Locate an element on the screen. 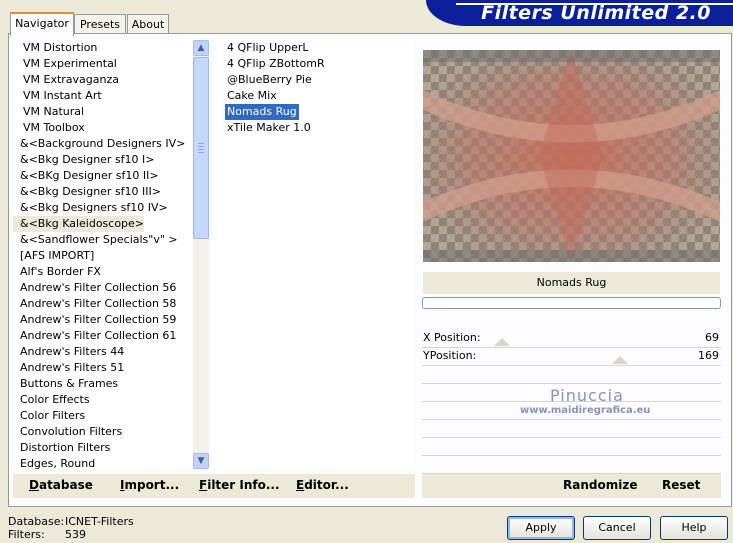 Image resolution: width=733 pixels, height=543 pixels. category-item: Color Effects is located at coordinates (51, 400).